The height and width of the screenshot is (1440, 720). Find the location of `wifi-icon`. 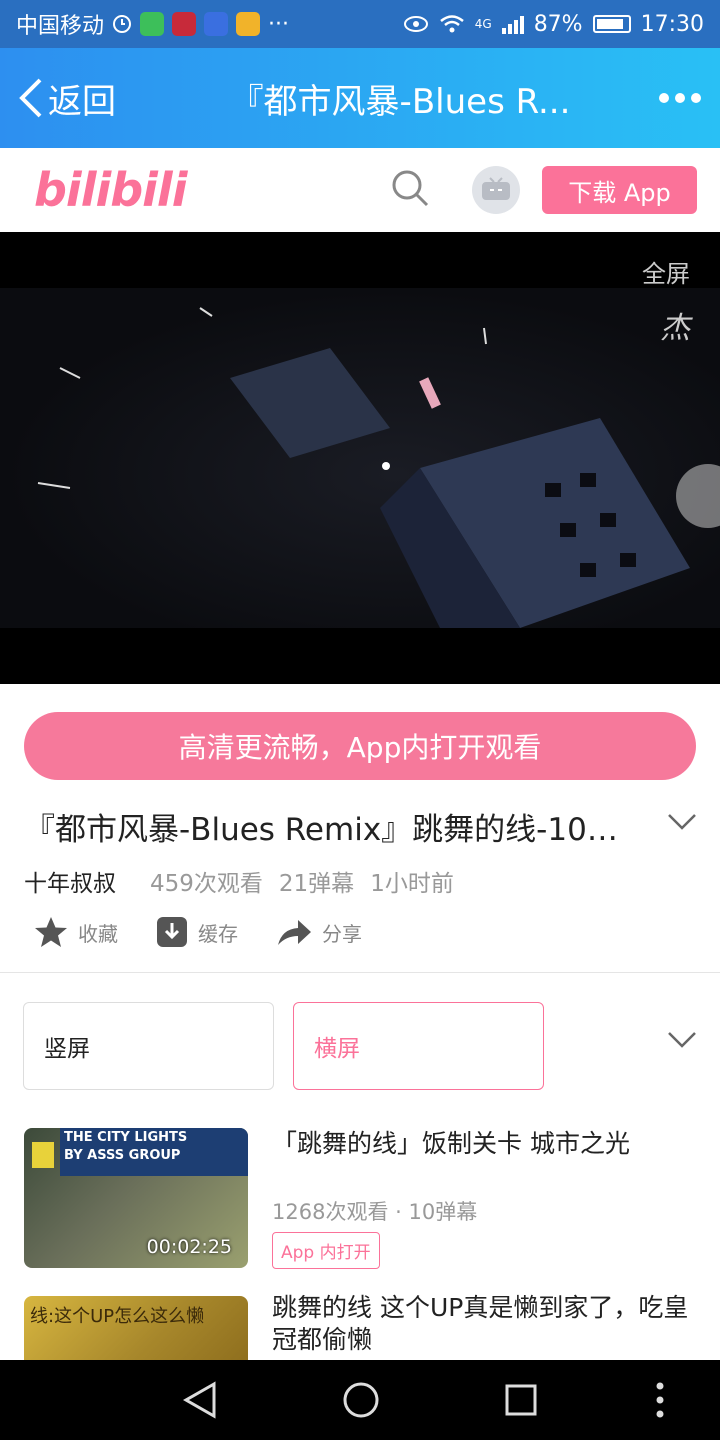

wifi-icon is located at coordinates (451, 24).